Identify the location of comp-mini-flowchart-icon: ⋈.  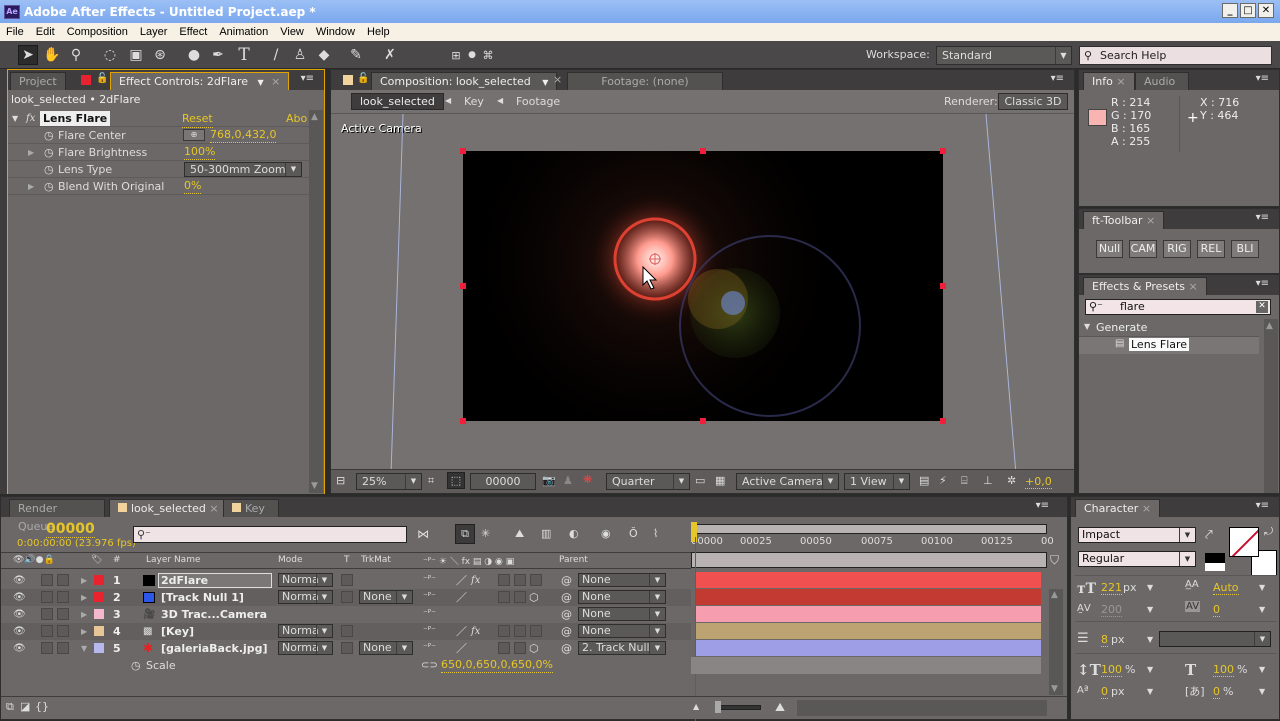
(423, 534).